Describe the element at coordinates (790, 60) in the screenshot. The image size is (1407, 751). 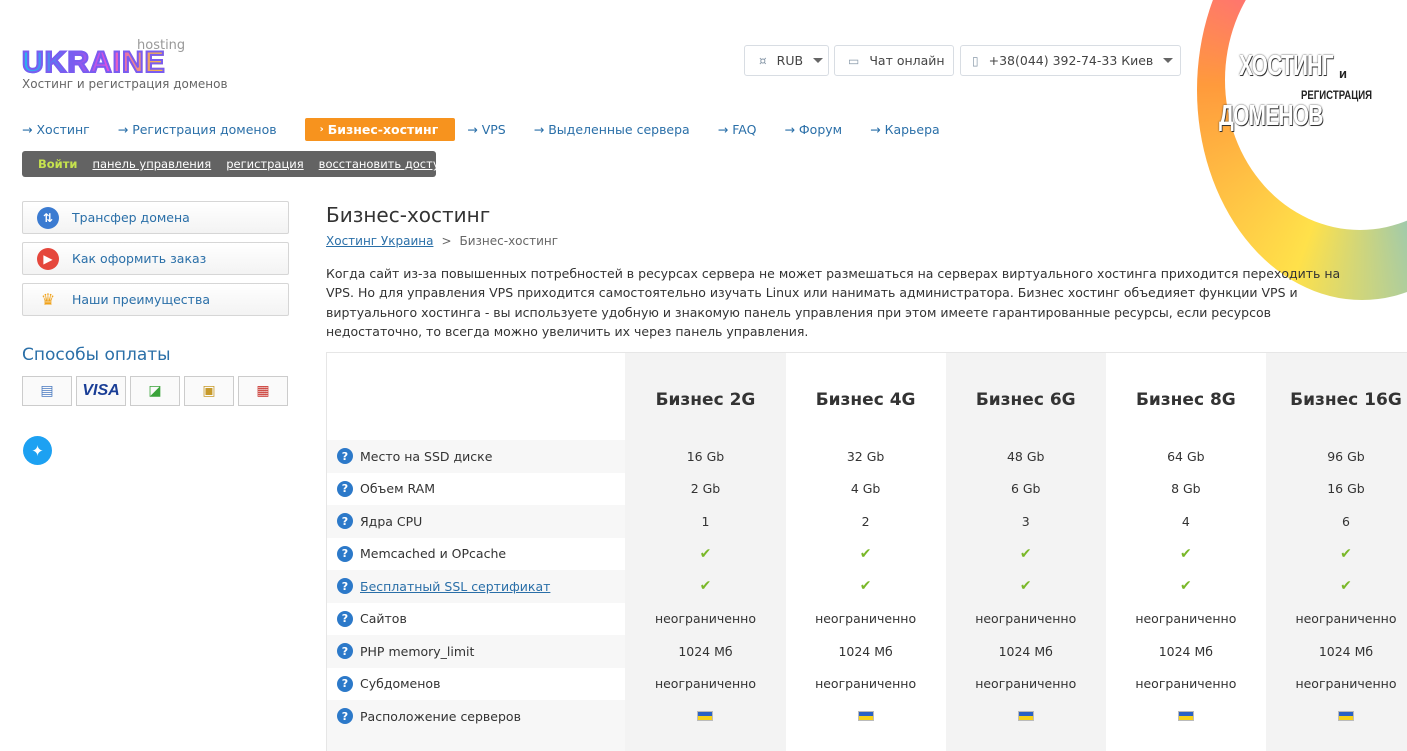
I see `currency-value: RUB` at that location.